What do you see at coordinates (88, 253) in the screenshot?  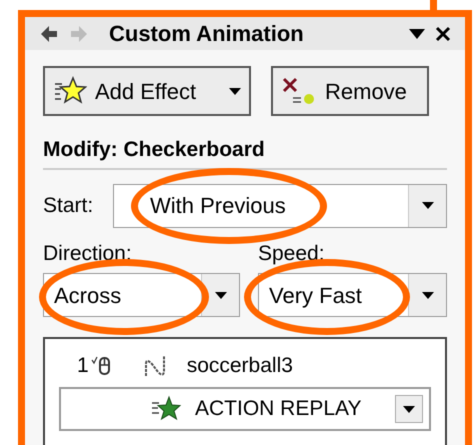 I see `field-label: Direction:` at bounding box center [88, 253].